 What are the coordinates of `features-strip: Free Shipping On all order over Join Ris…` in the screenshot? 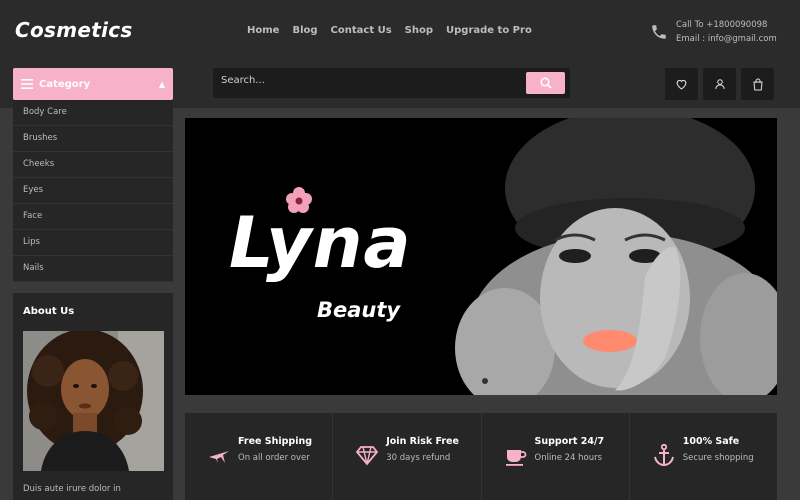 It's located at (481, 456).